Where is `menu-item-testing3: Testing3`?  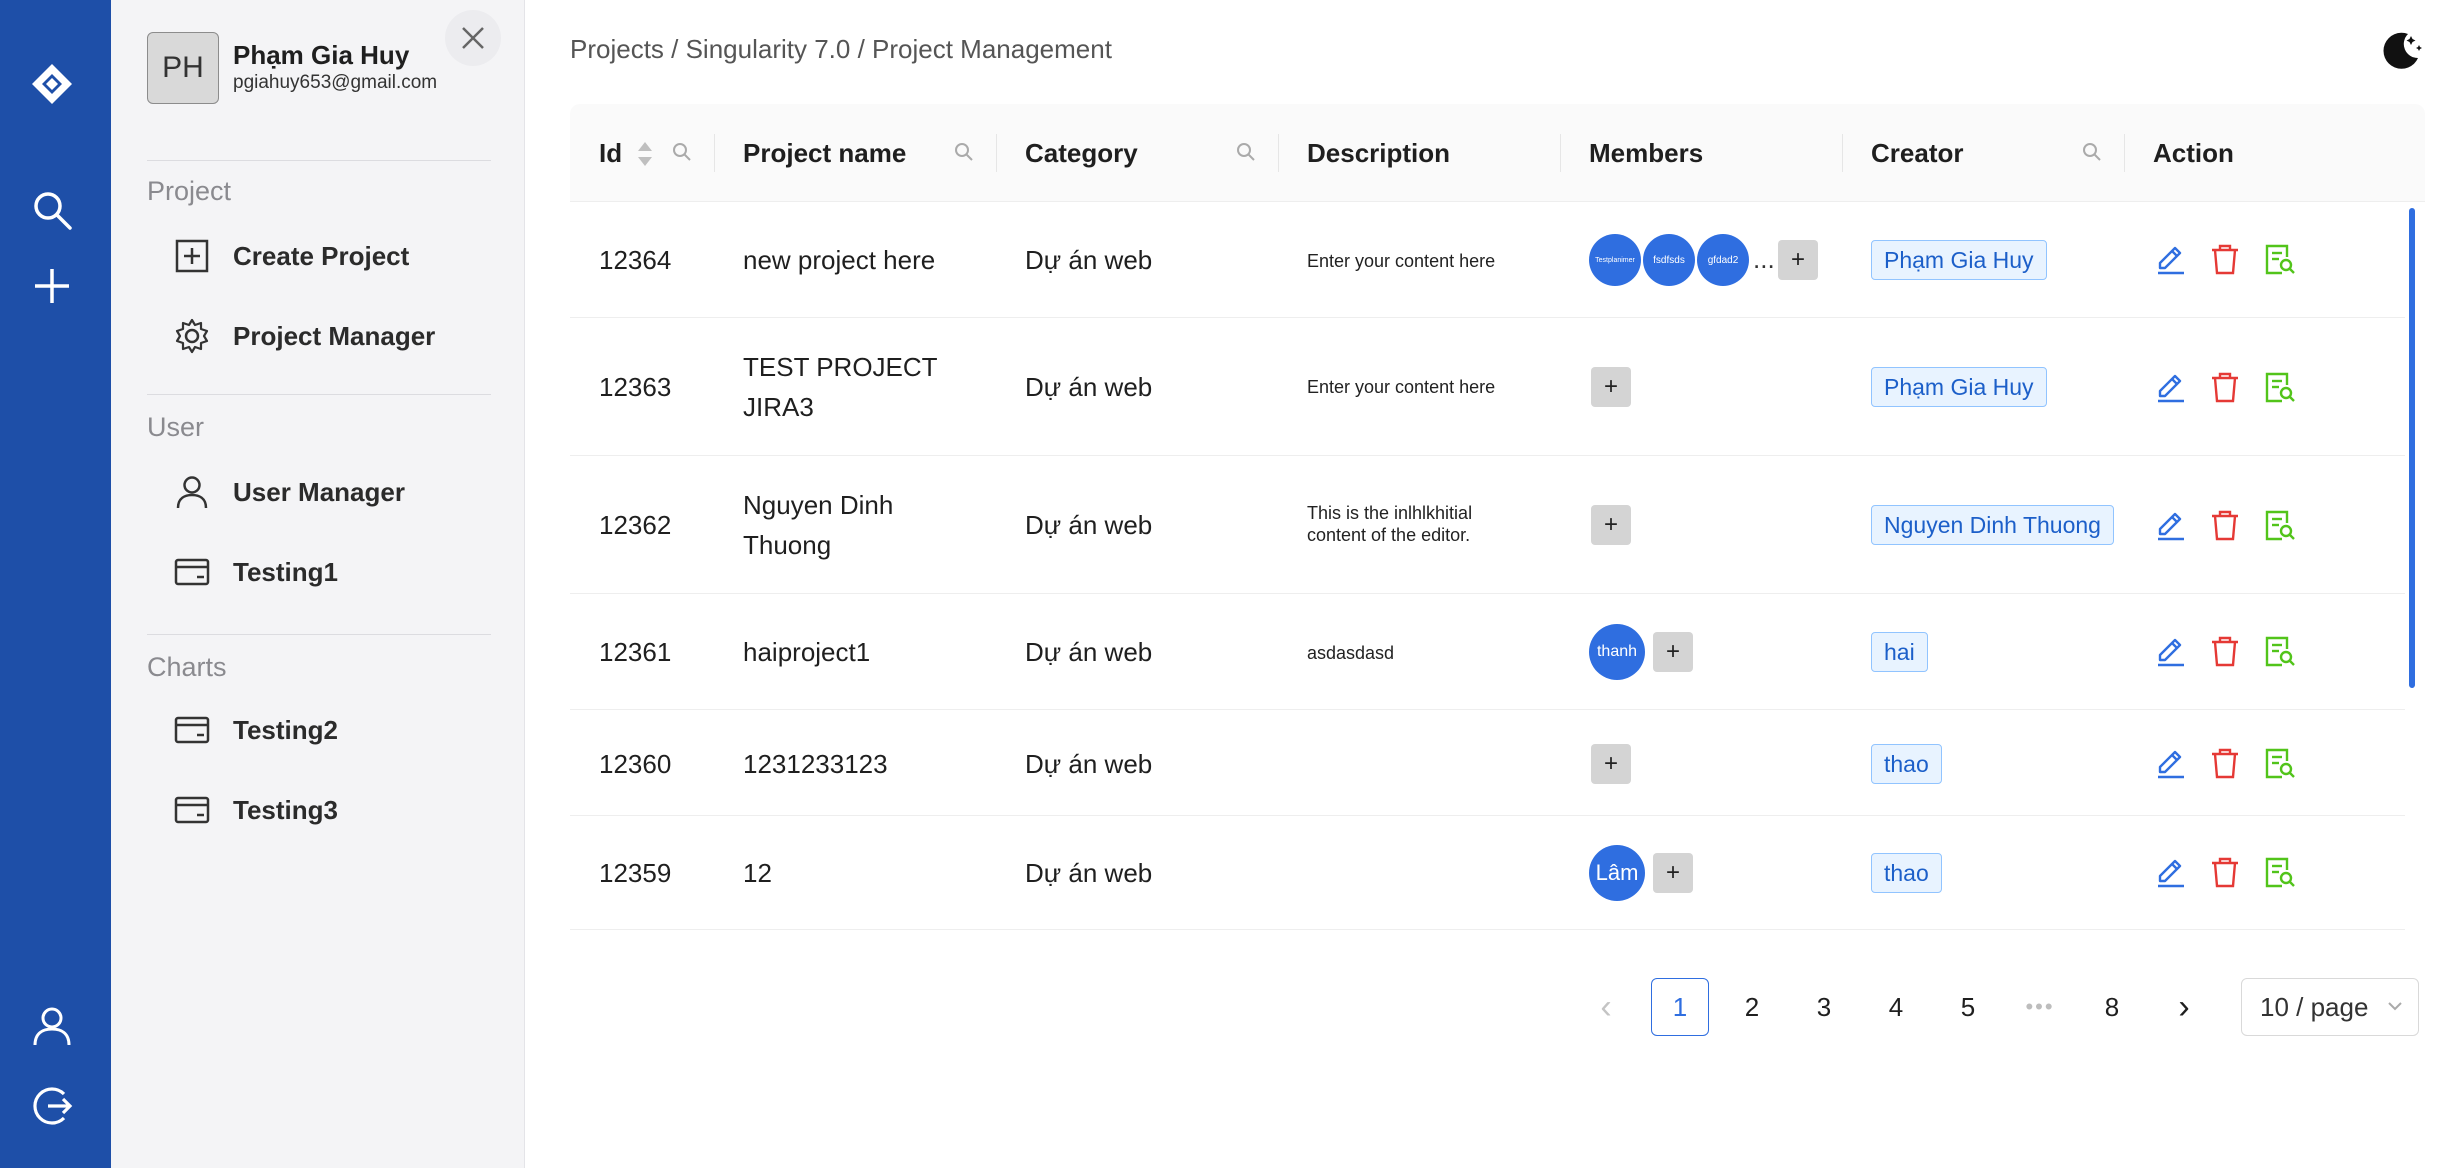 menu-item-testing3: Testing3 is located at coordinates (333, 810).